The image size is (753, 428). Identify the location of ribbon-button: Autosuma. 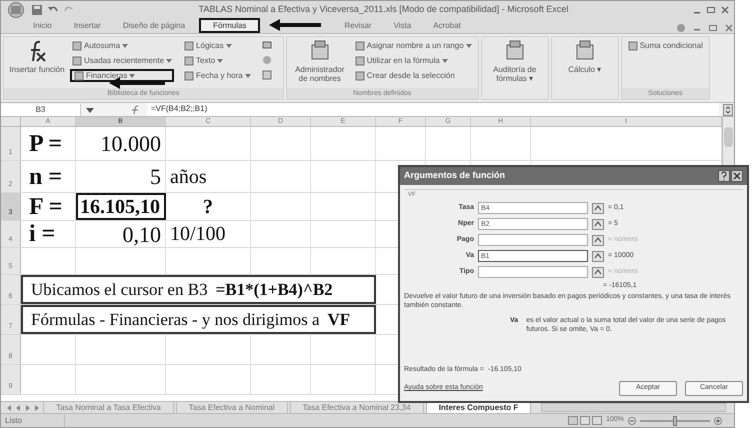
(122, 45).